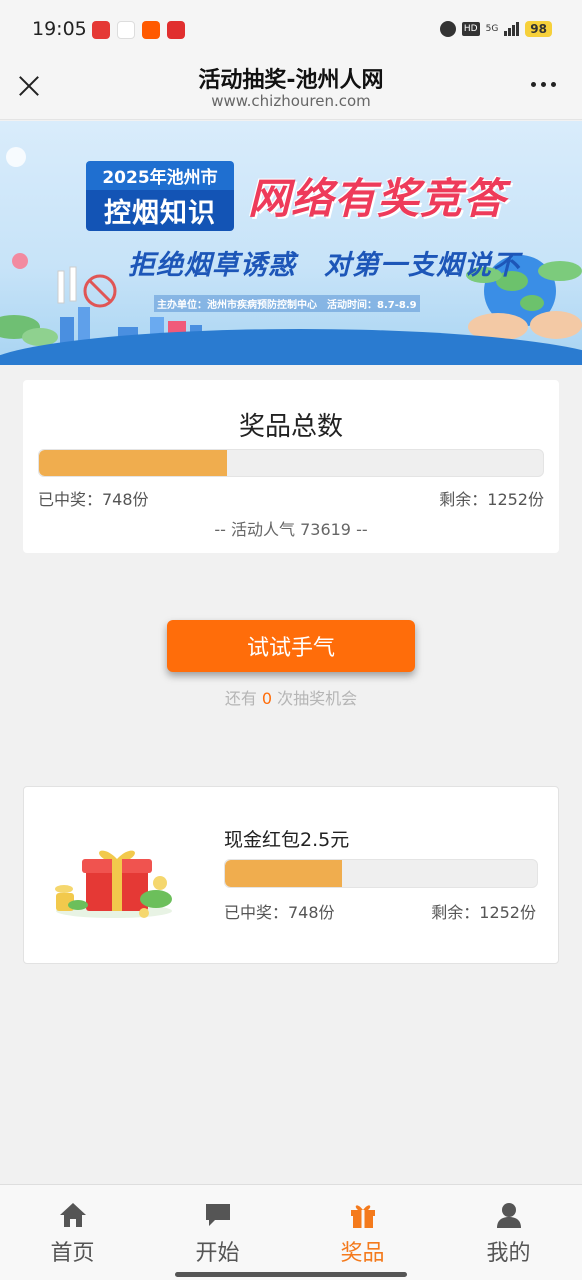 The image size is (582, 1280). I want to click on tab-home: 首页, so click(72, 1225).